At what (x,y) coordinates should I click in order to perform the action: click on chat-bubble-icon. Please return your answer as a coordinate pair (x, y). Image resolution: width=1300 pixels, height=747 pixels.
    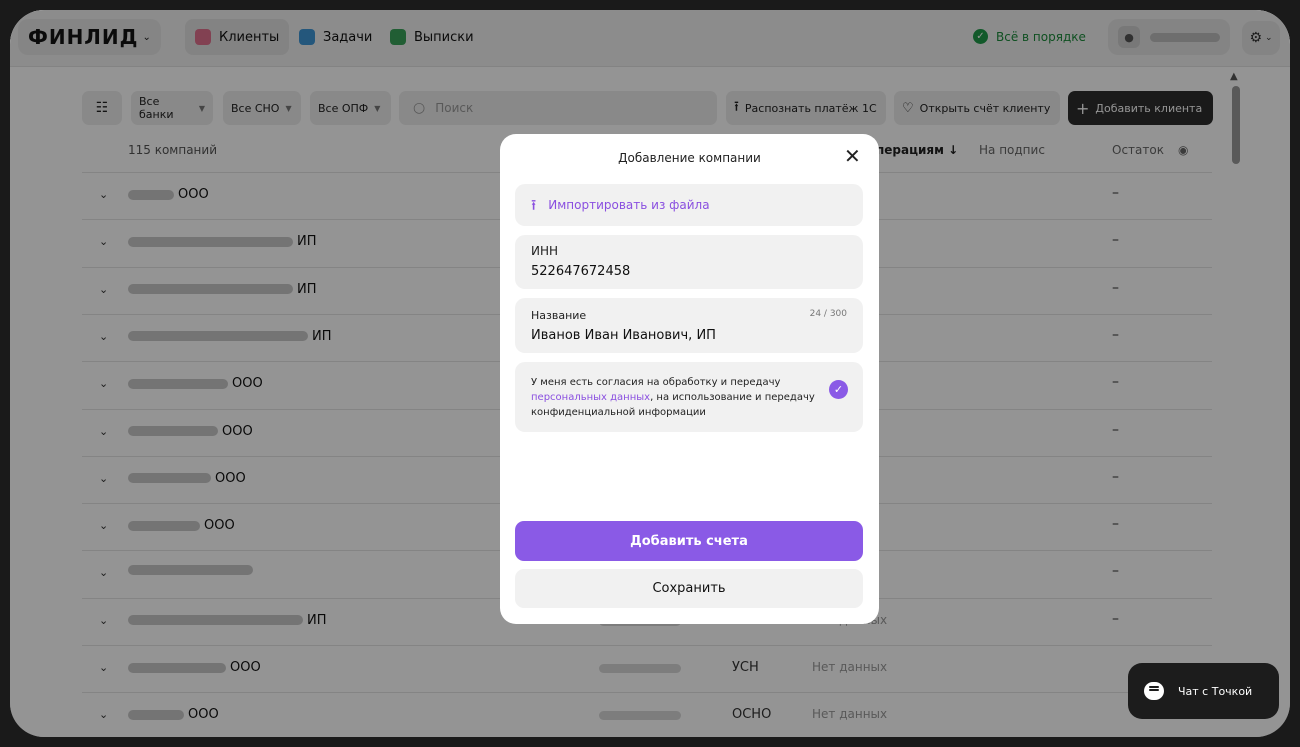
    Looking at the image, I should click on (1154, 691).